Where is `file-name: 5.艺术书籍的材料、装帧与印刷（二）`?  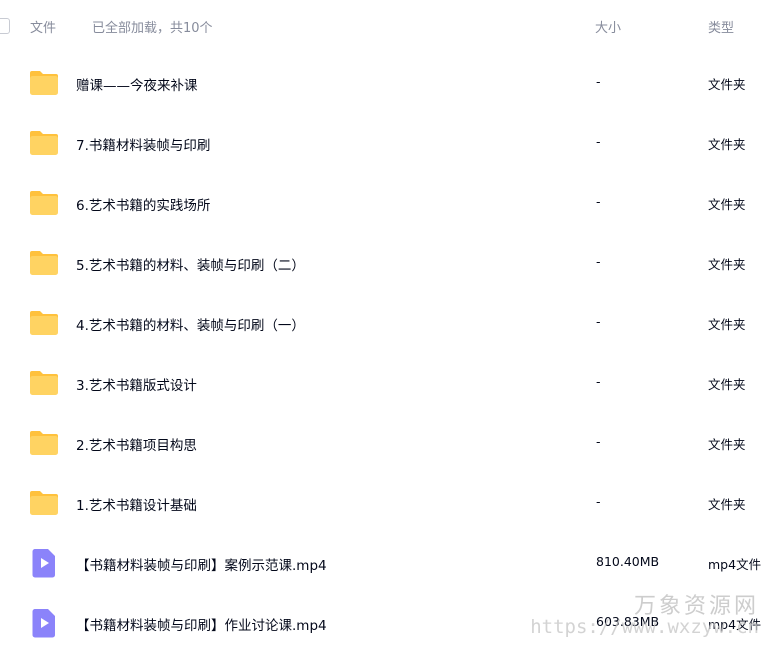
file-name: 5.艺术书籍的材料、装帧与印刷（二） is located at coordinates (190, 264).